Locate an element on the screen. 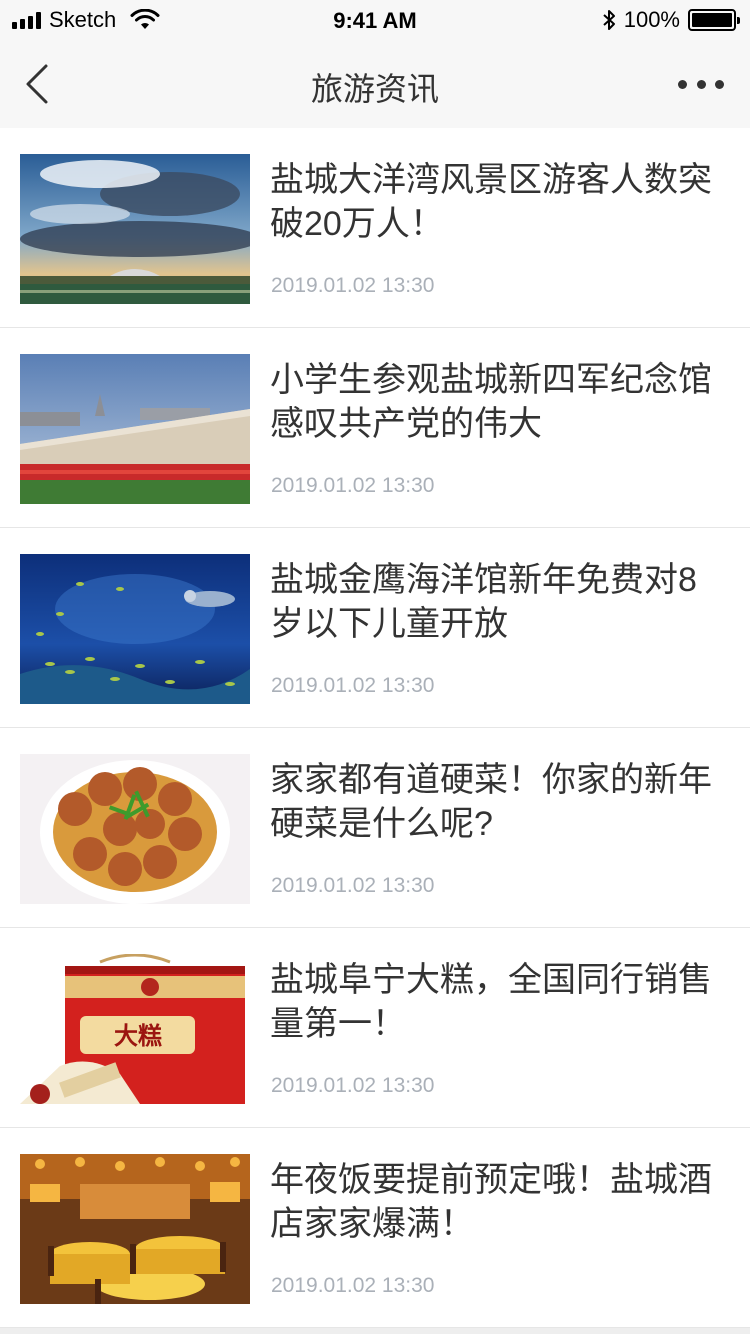 Image resolution: width=750 pixels, height=1334 pixels. list-item: 年夜饭要提前预定哦！盐城酒店家家爆满！ 2019.01.02 13:30 is located at coordinates (375, 1228).